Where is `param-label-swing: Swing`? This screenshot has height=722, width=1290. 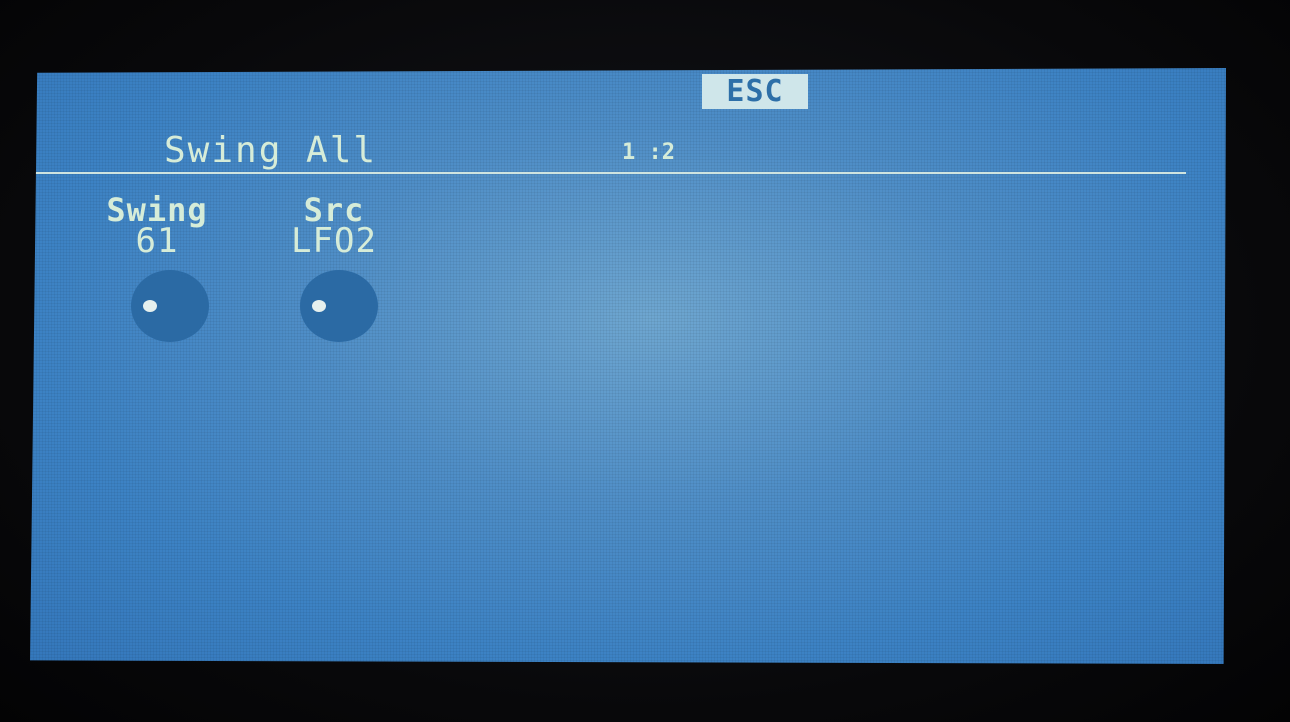
param-label-swing: Swing is located at coordinates (157, 210).